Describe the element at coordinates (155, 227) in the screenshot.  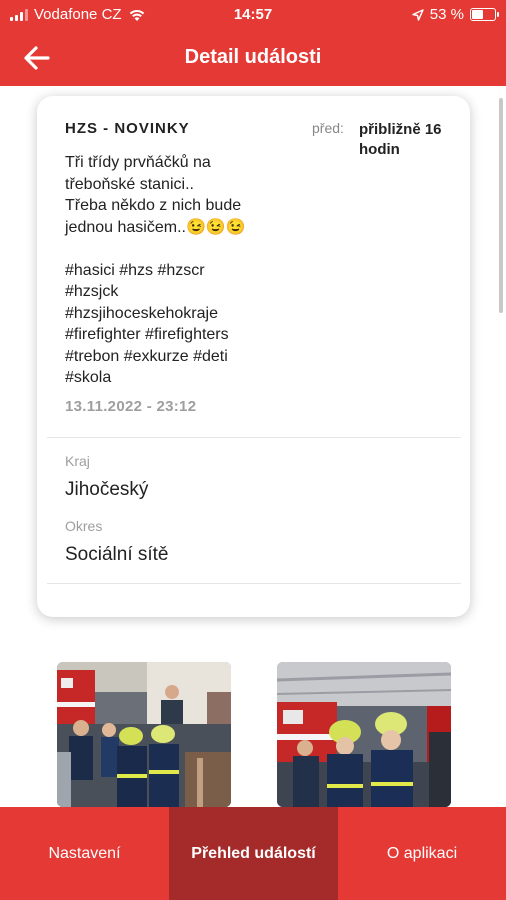
I see `event-text-line: jednou hasičem..😉😉😉` at that location.